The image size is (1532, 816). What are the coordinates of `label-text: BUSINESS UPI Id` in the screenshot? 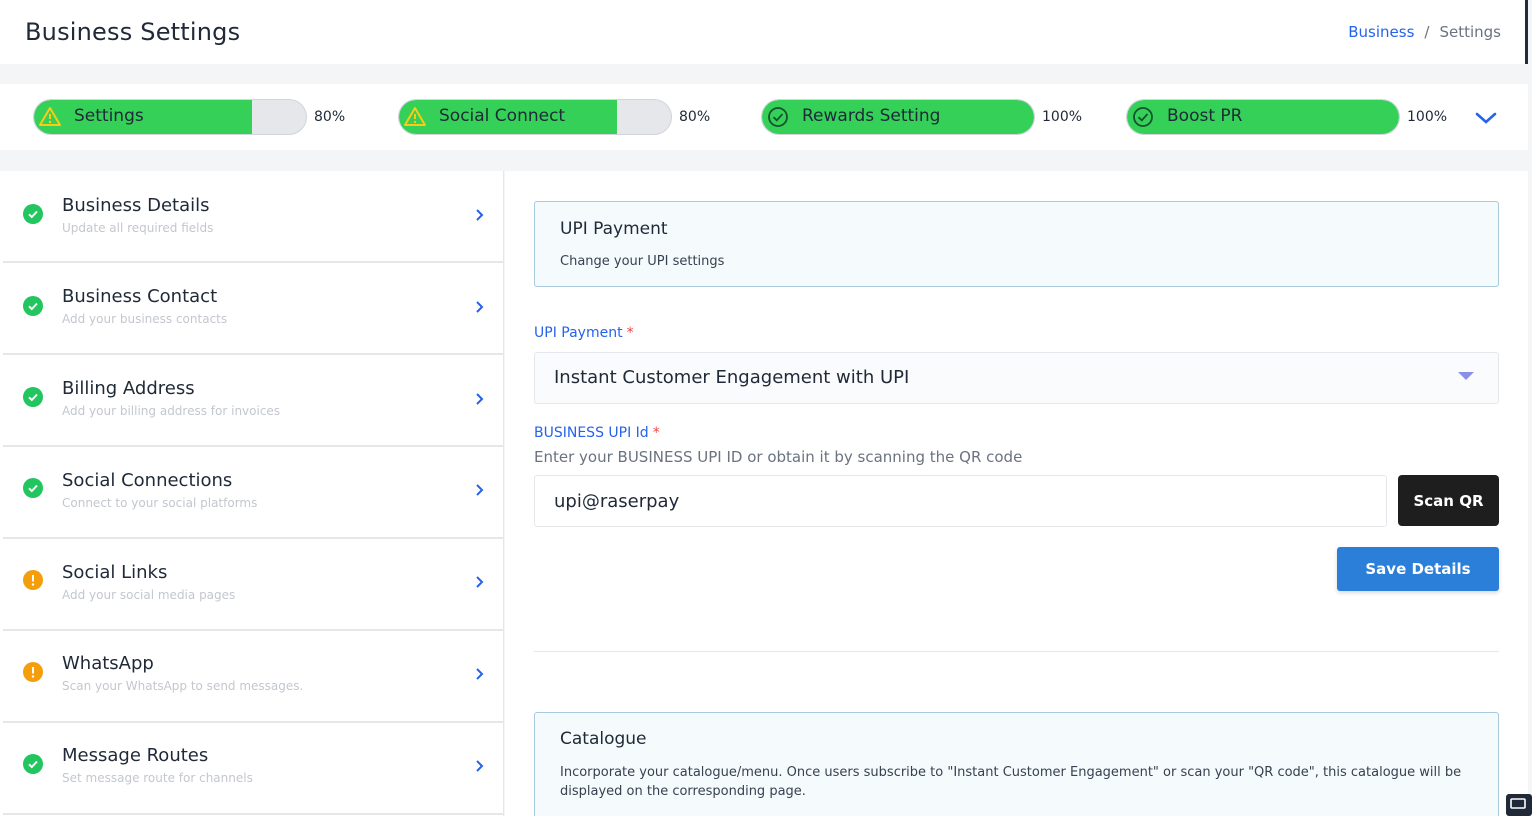 It's located at (591, 433).